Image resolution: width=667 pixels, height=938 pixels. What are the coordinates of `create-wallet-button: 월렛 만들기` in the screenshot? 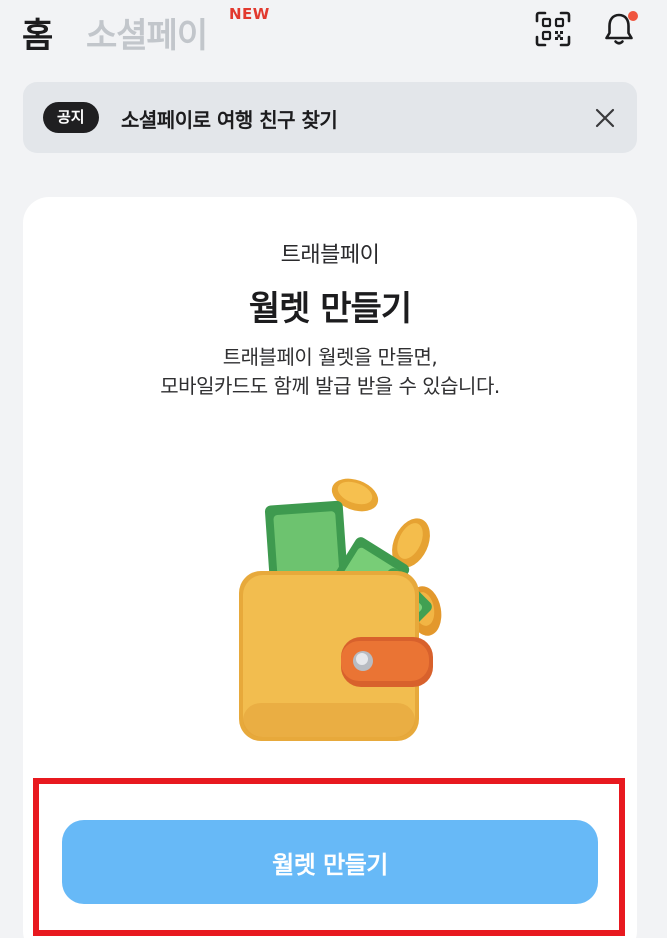 It's located at (330, 862).